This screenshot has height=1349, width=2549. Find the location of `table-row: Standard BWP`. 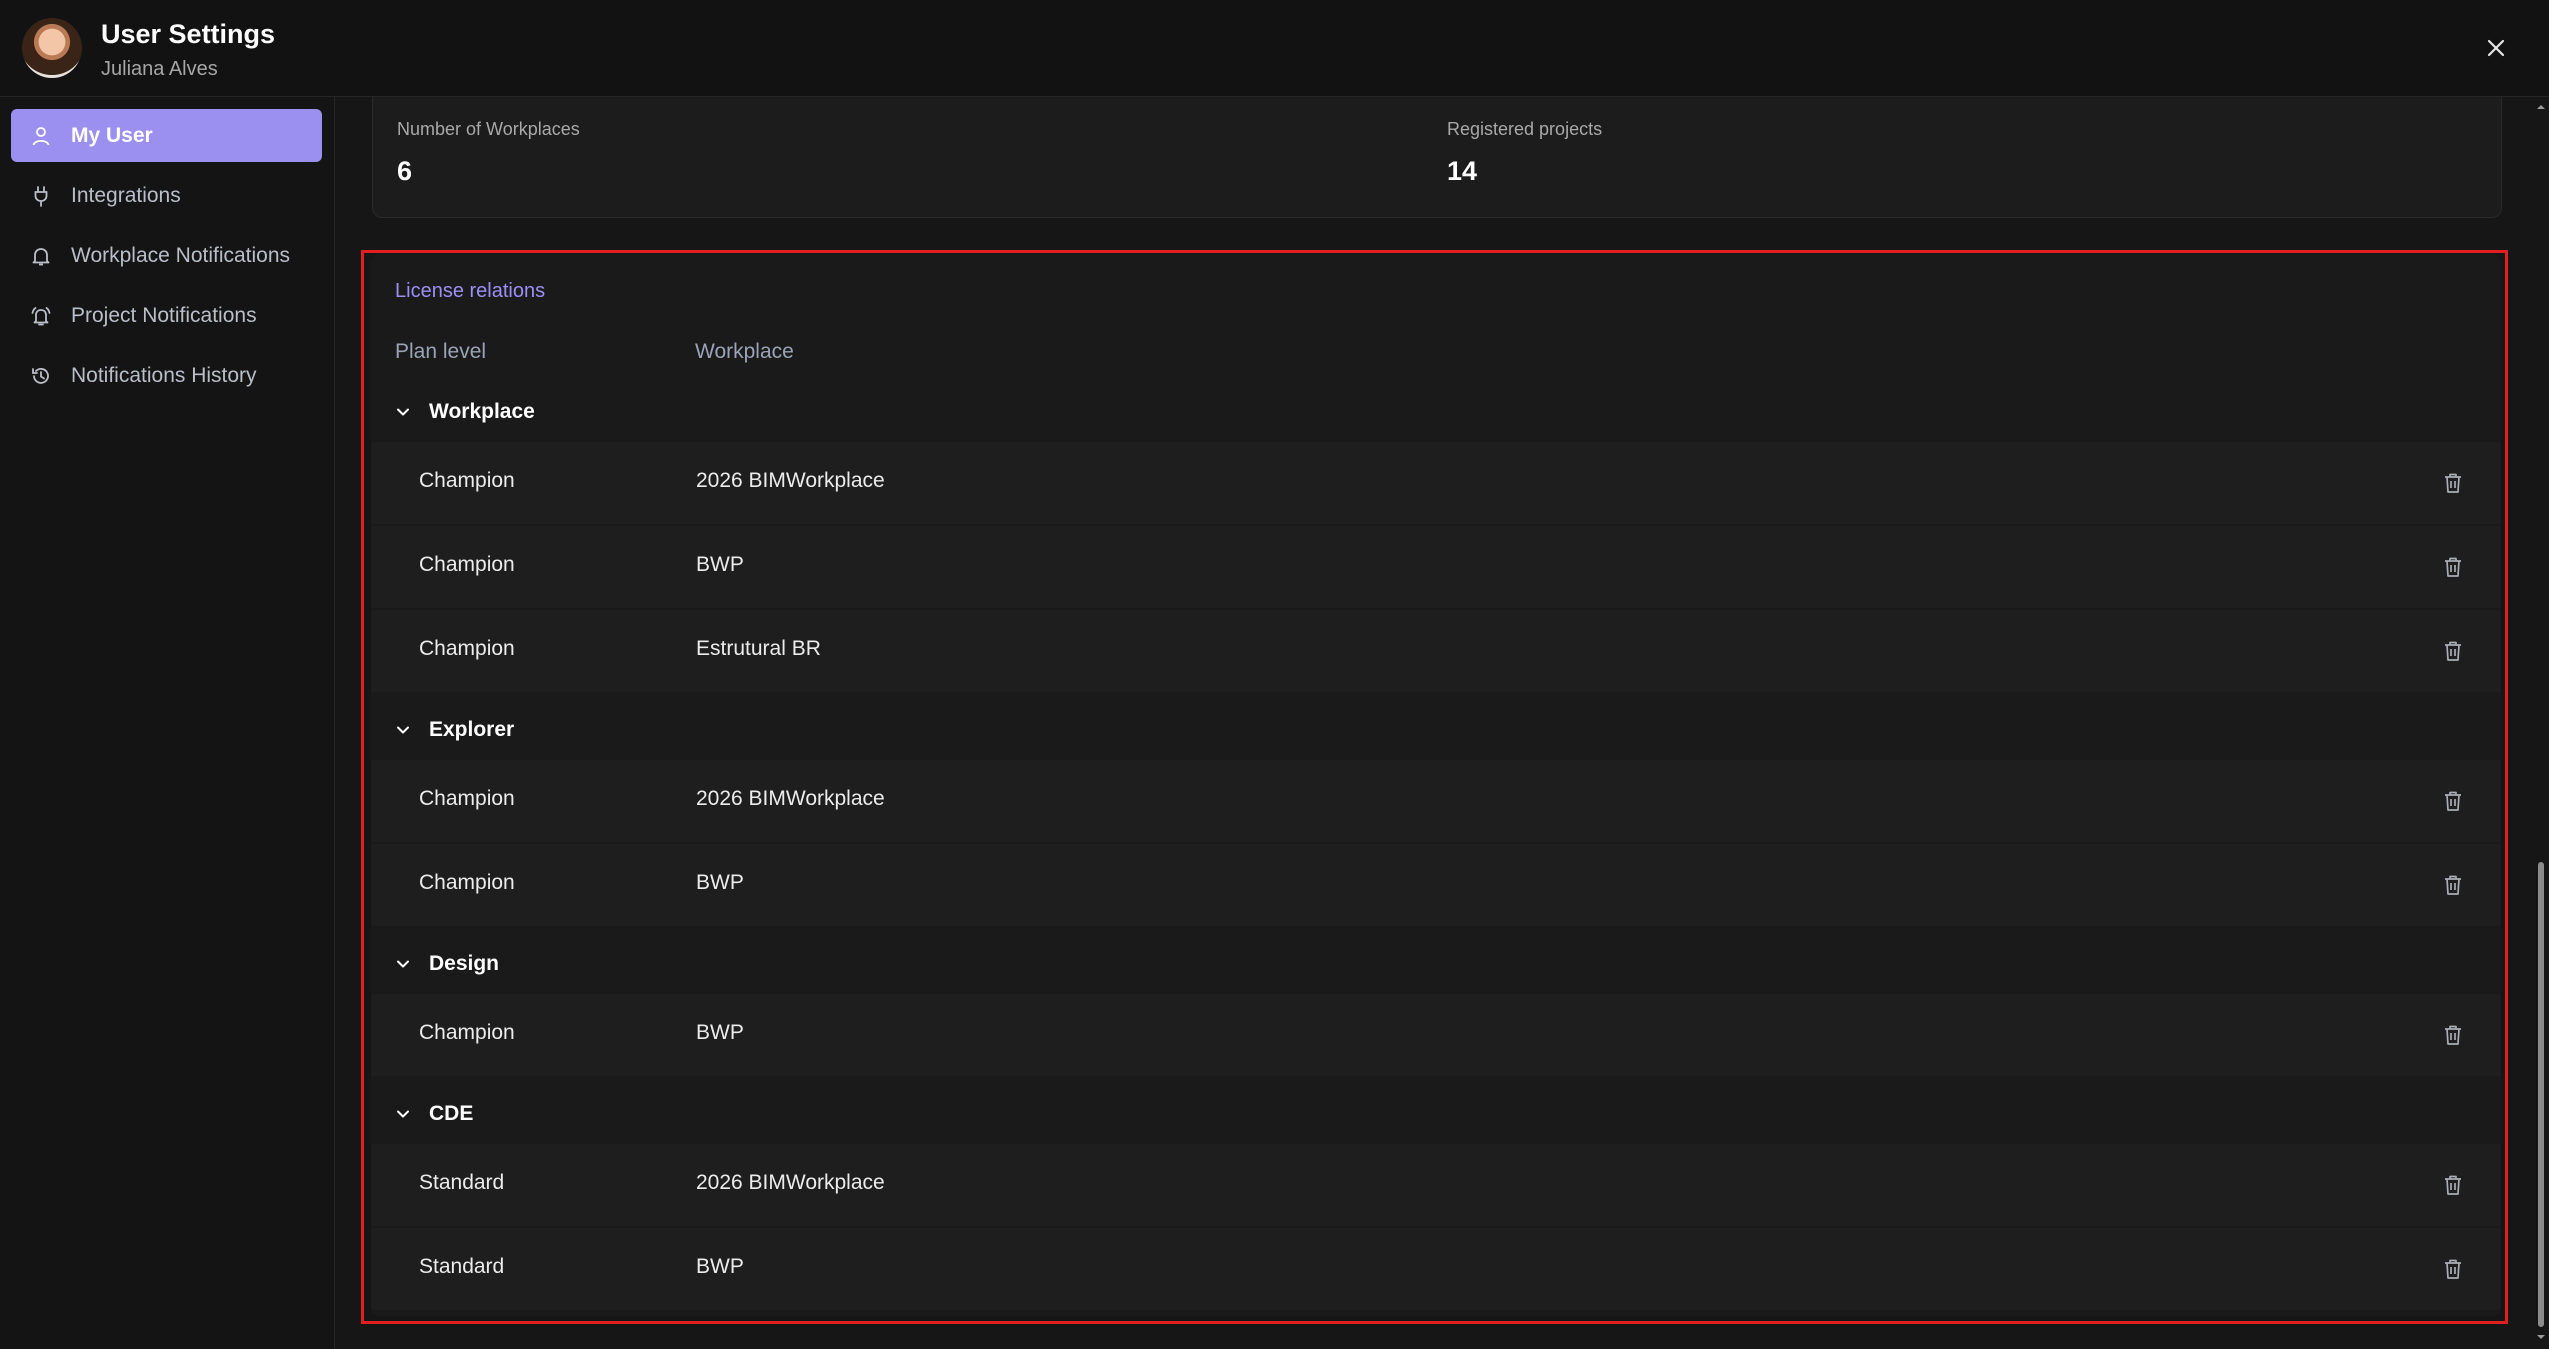

table-row: Standard BWP is located at coordinates (1436, 1269).